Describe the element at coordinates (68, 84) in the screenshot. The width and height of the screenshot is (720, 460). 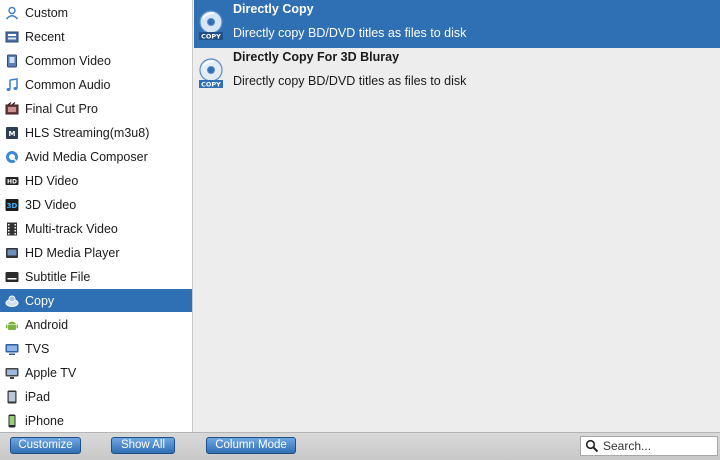
I see `sidebar-item-label: Common Audio` at that location.